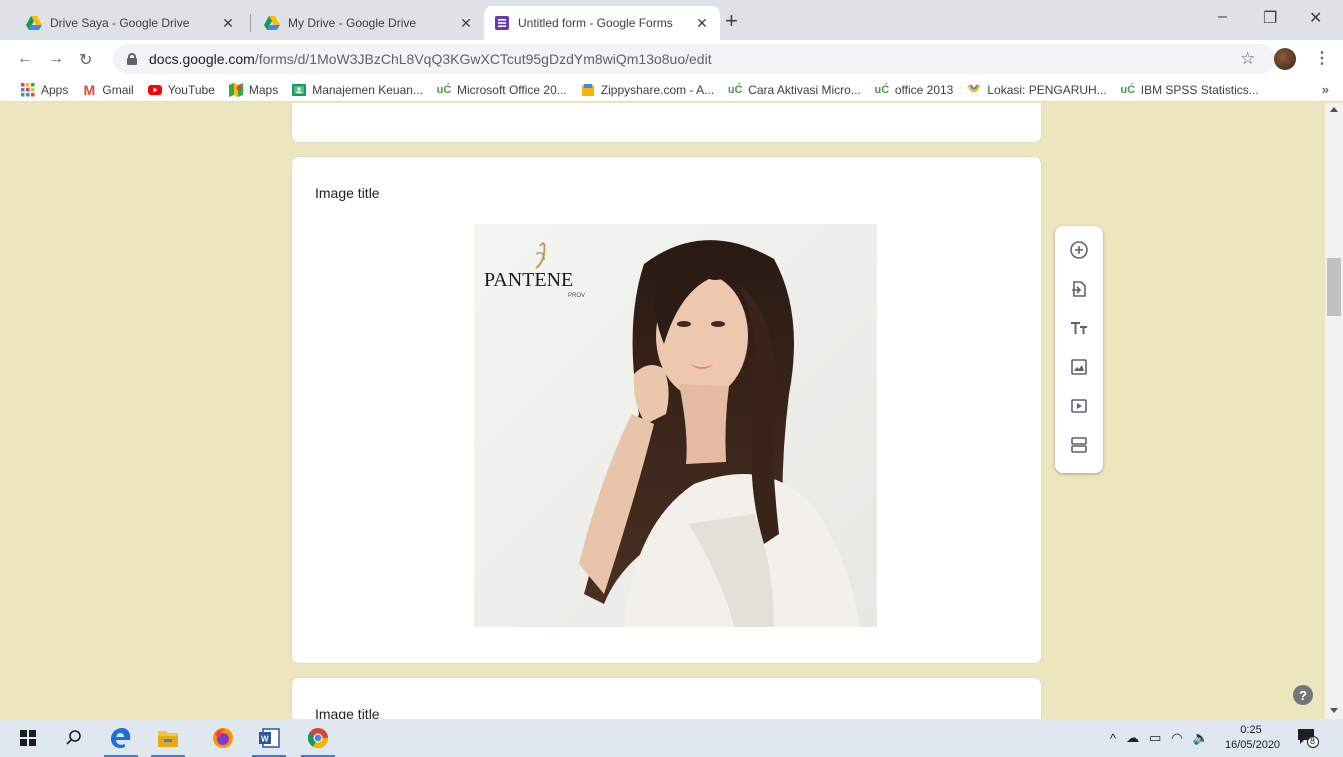 The width and height of the screenshot is (1343, 757). Describe the element at coordinates (1155, 738) in the screenshot. I see `battery-icon: ▭` at that location.